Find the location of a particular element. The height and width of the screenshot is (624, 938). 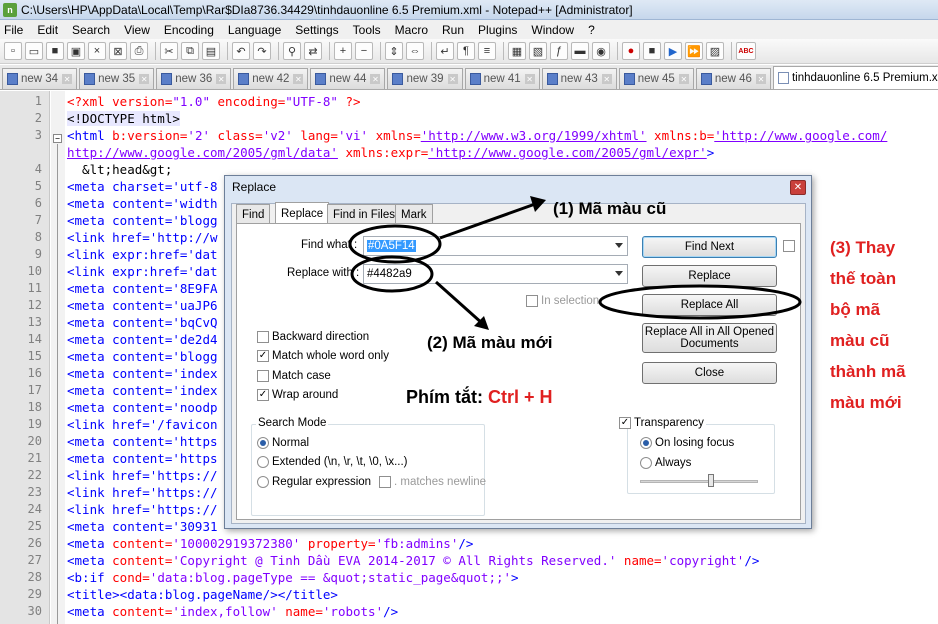

play-macro-icon: ▶ is located at coordinates (673, 51).